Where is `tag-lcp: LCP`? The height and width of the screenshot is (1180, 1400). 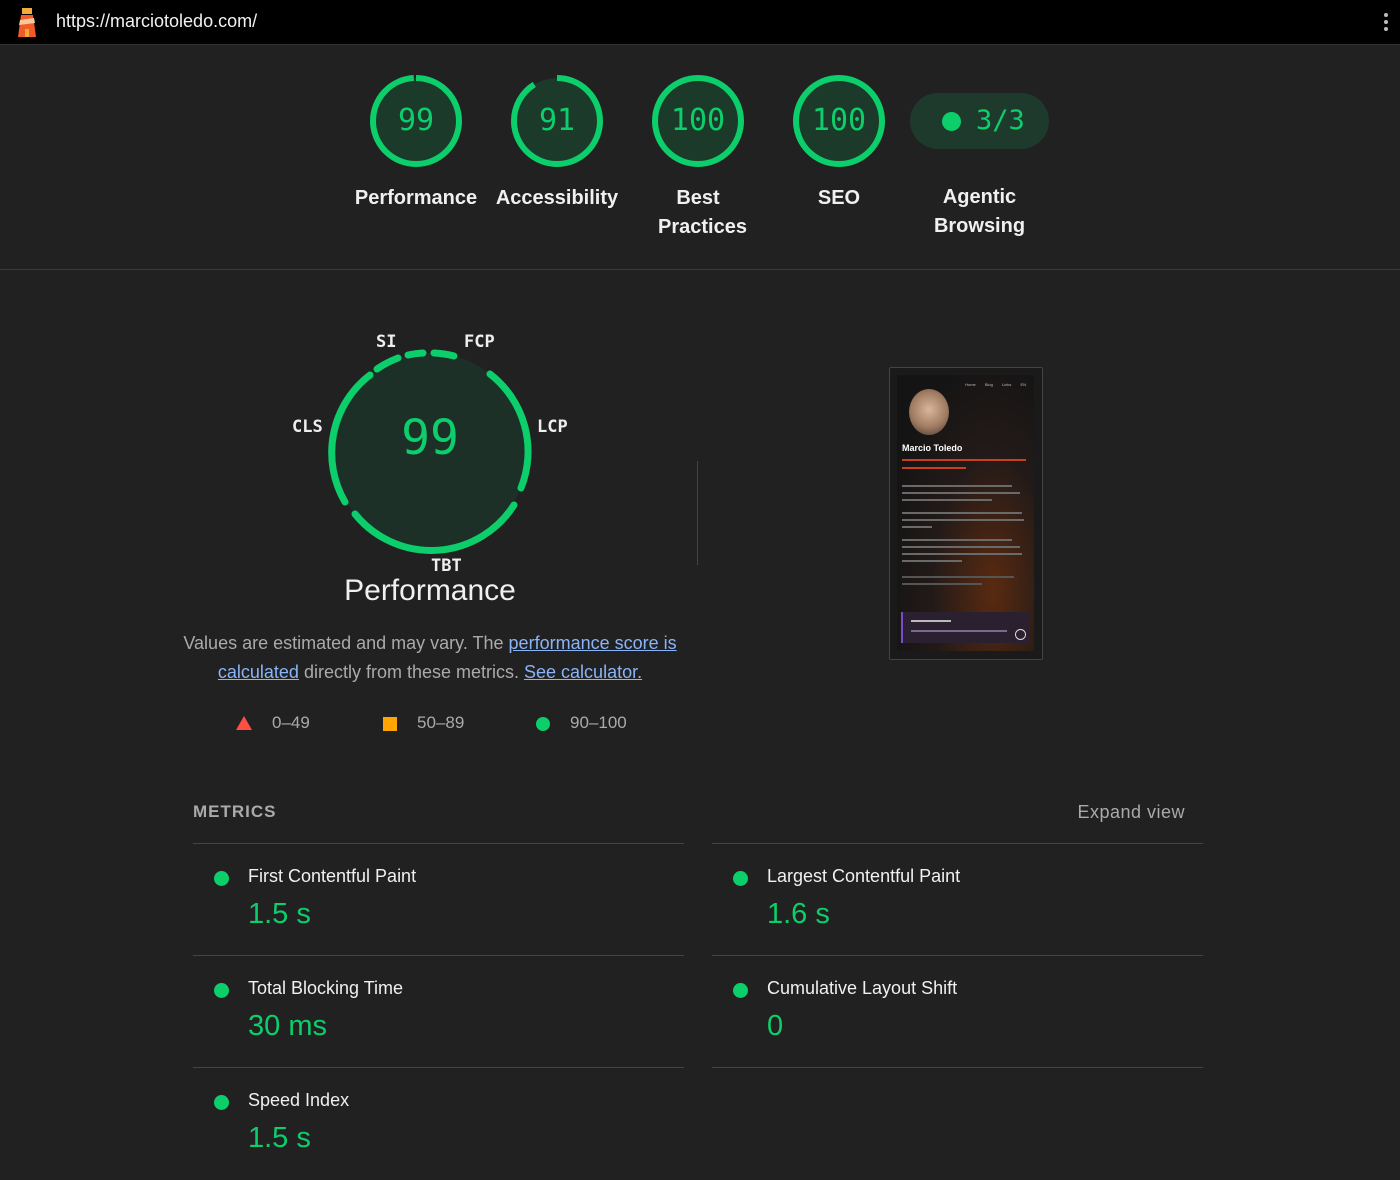
tag-lcp: LCP is located at coordinates (552, 427).